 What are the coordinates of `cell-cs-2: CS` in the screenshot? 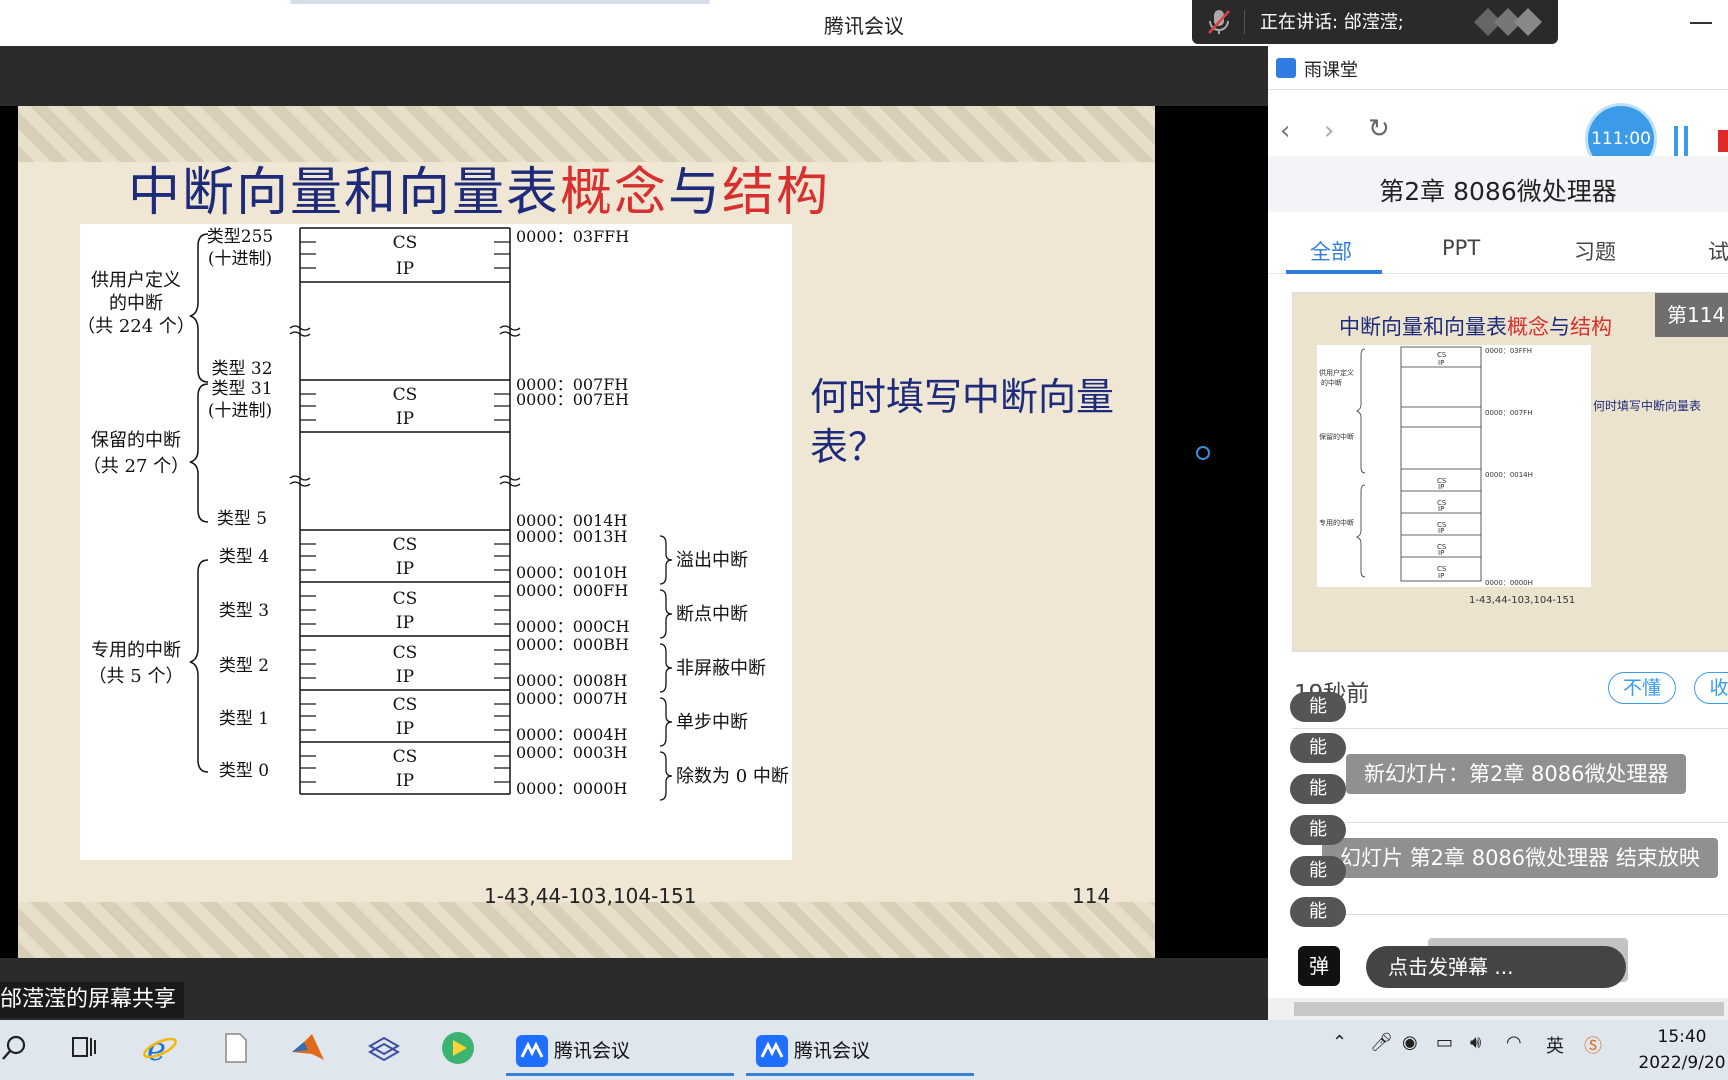 It's located at (405, 653).